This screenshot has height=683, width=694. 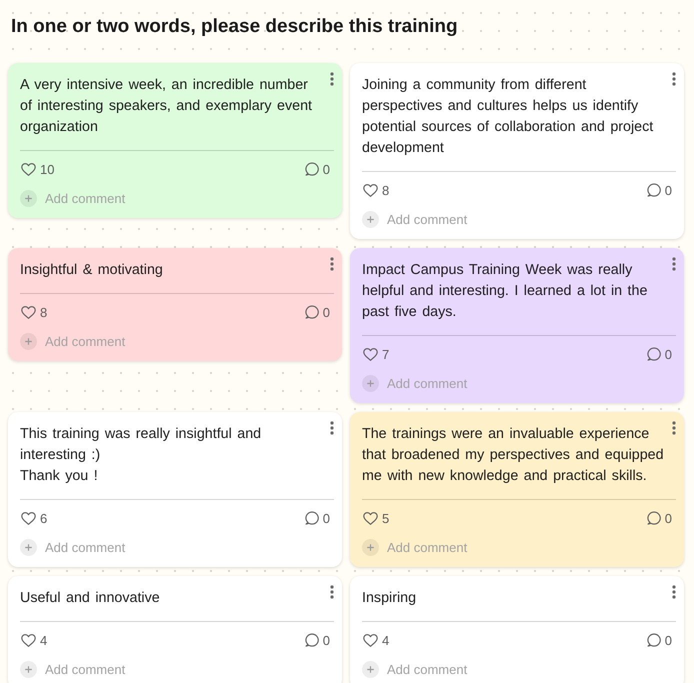 What do you see at coordinates (167, 106) in the screenshot?
I see `post-text: A very intensive week, an incredible number of interesting speakers, and exemplary event organization` at bounding box center [167, 106].